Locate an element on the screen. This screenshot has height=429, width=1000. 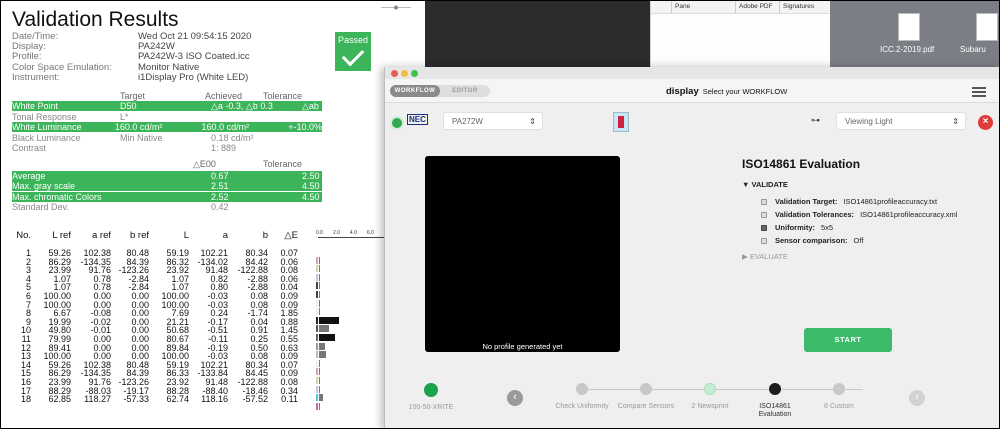
finder-window: Pane Adobe PDF Signatures is located at coordinates (740, 36).